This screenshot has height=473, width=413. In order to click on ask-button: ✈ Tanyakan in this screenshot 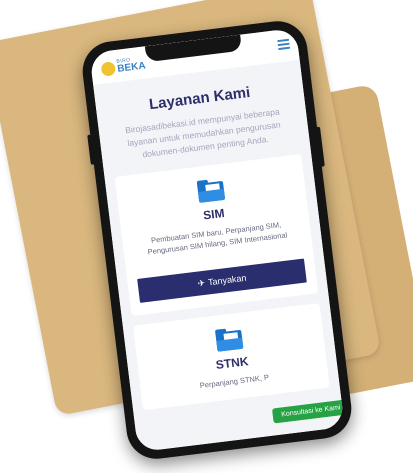, I will do `click(222, 280)`.